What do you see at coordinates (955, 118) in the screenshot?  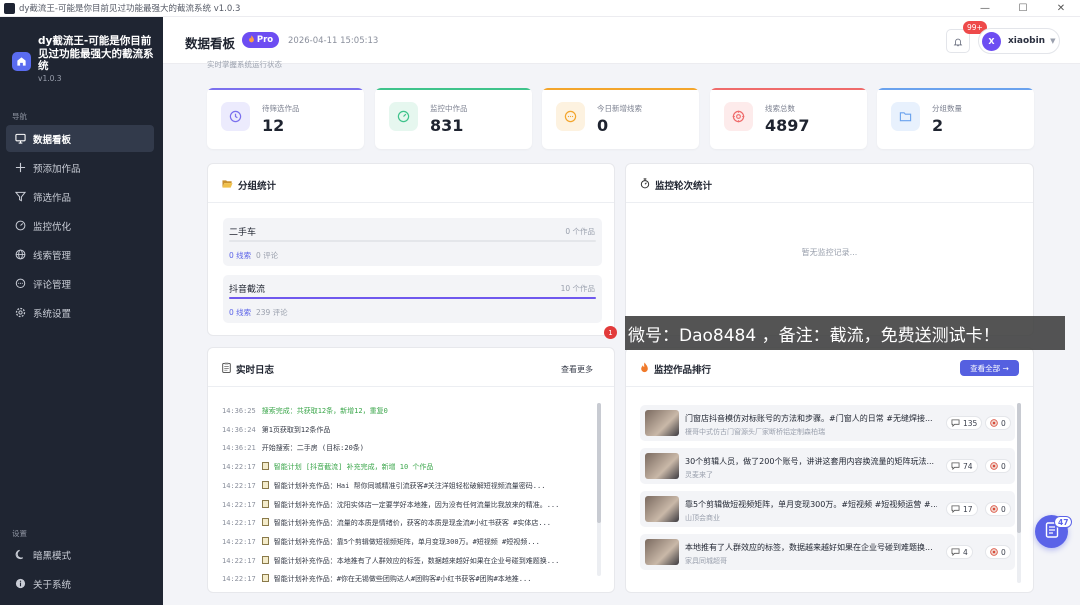 I see `stat-card-group-count: 分组数量 2` at bounding box center [955, 118].